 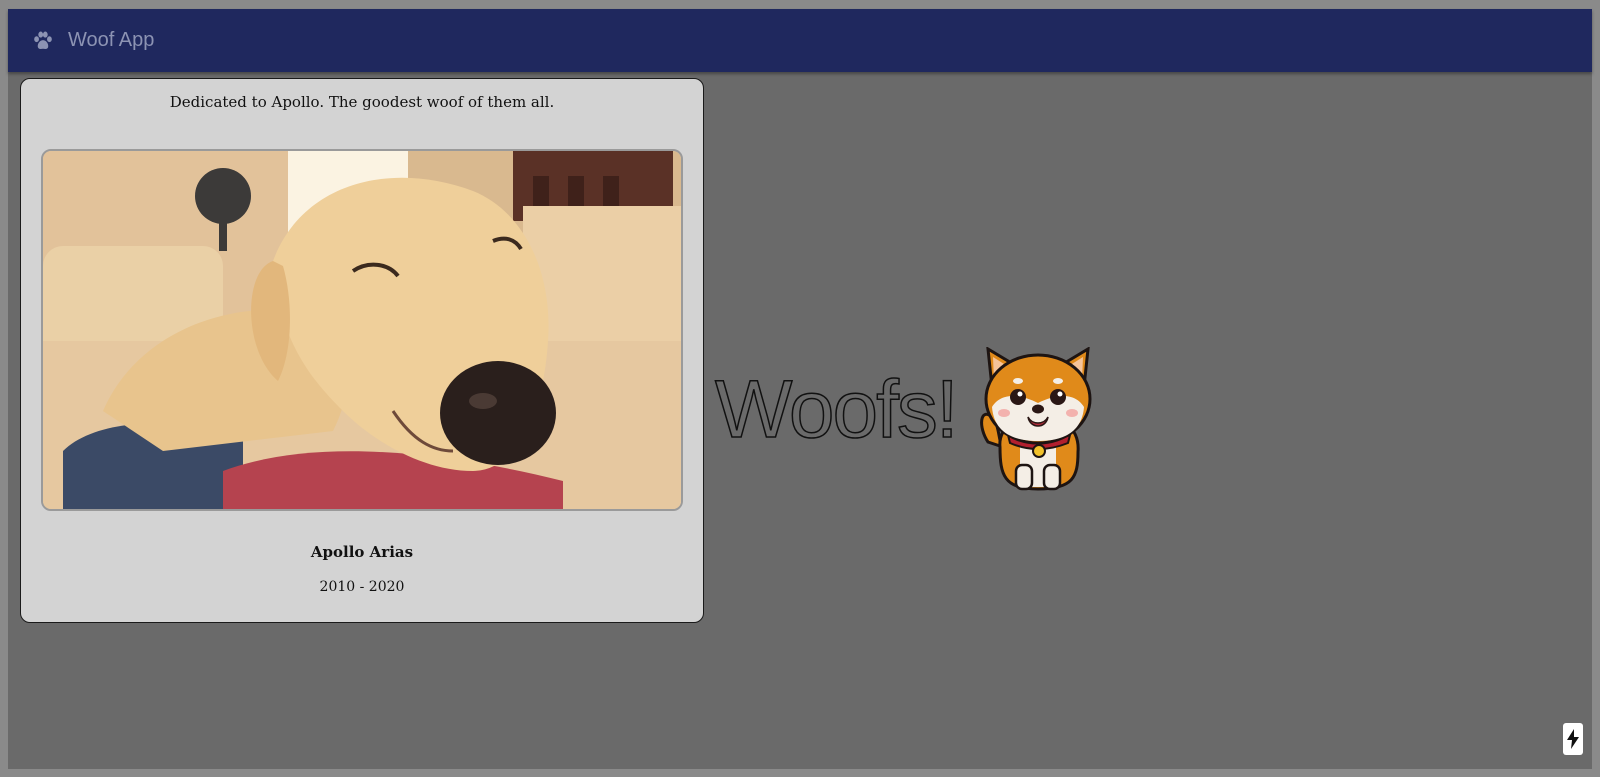 What do you see at coordinates (836, 409) in the screenshot?
I see `woofs-headline: Woofs!` at bounding box center [836, 409].